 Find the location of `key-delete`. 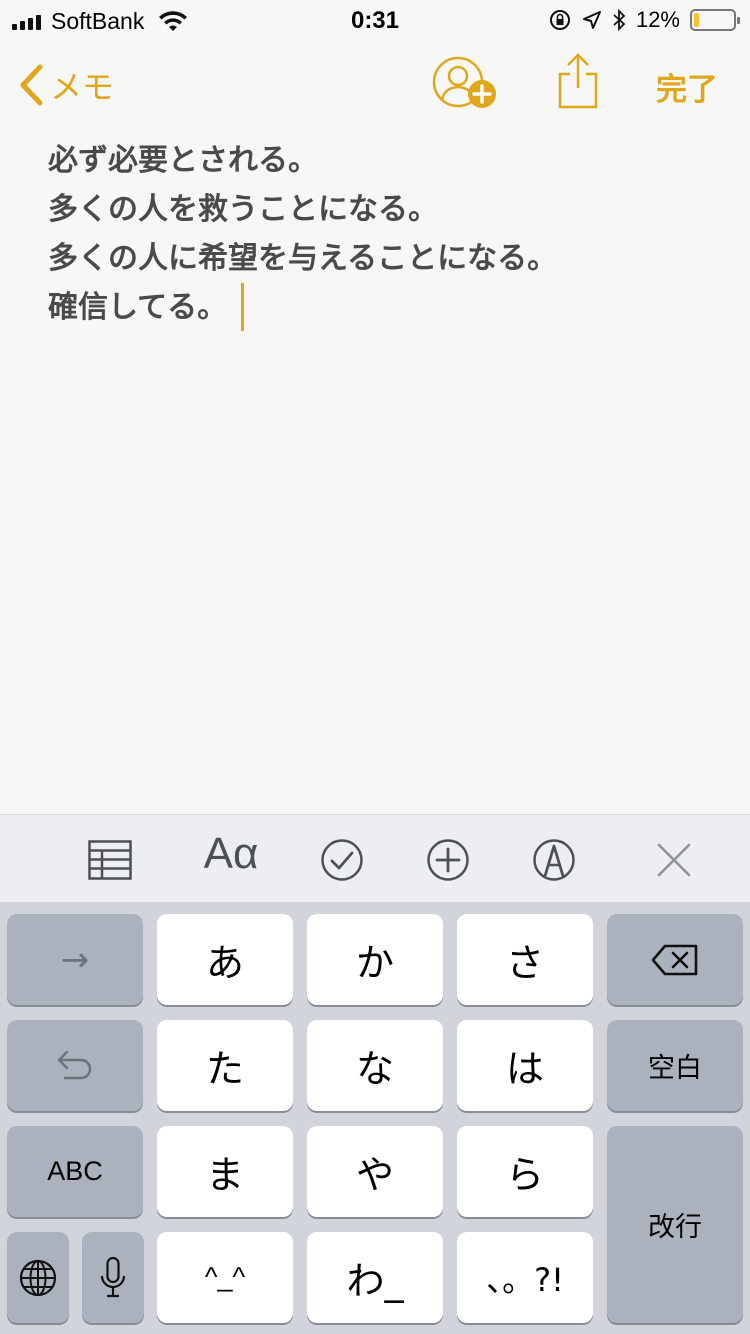

key-delete is located at coordinates (675, 959).